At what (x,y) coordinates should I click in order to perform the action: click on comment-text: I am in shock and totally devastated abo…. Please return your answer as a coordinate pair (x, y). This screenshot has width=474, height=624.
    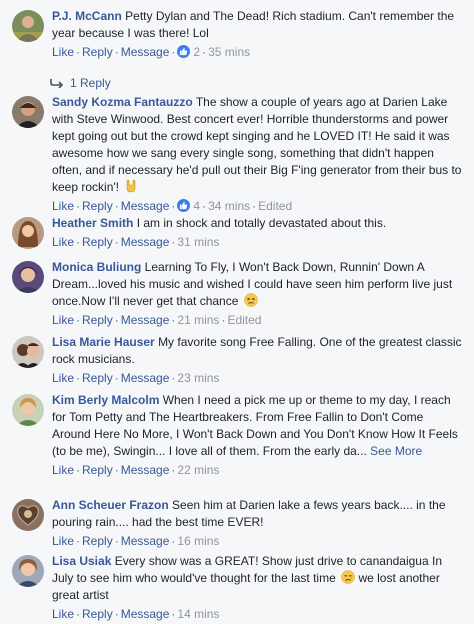
    Looking at the image, I should click on (261, 223).